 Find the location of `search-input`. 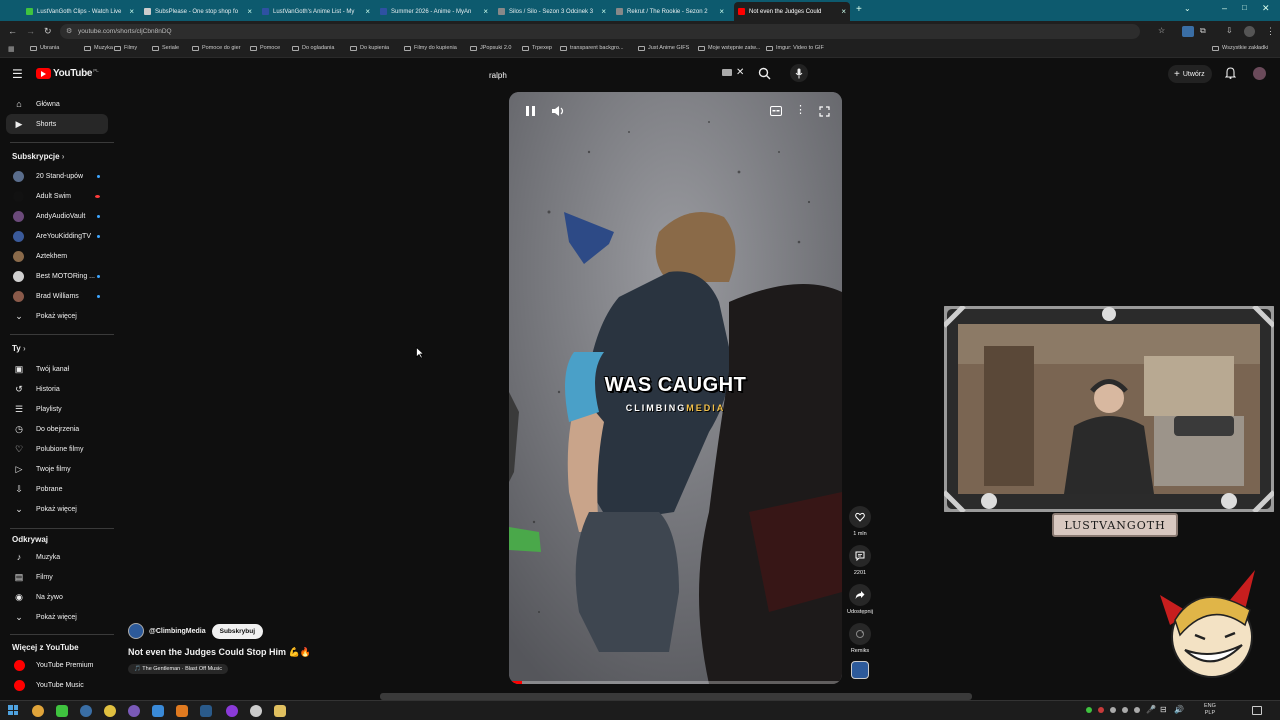

search-input is located at coordinates (614, 75).